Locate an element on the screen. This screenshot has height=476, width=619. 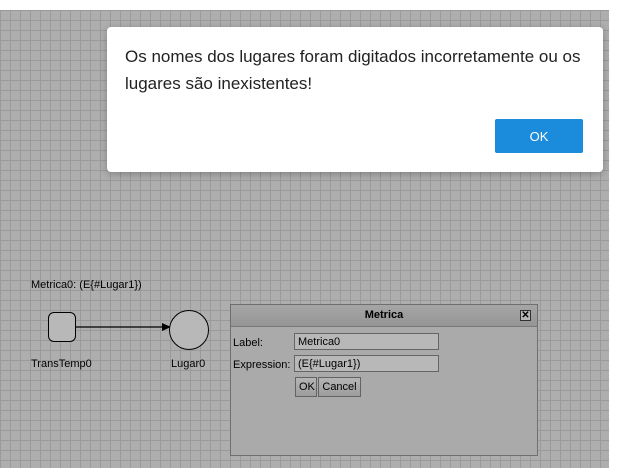
bottom-margin is located at coordinates (309, 472).